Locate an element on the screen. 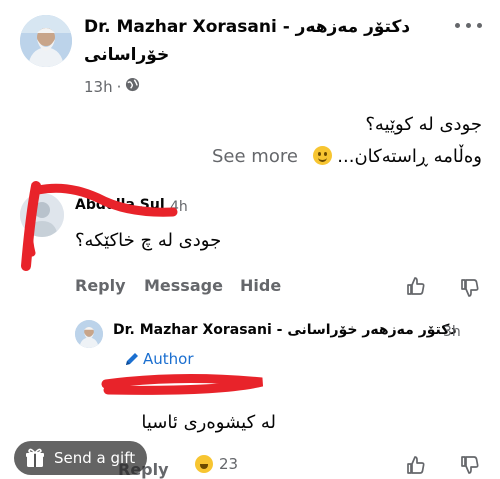 This screenshot has width=500, height=479. comment-text: جودی لە چ خاکێکە؟ is located at coordinates (148, 240).